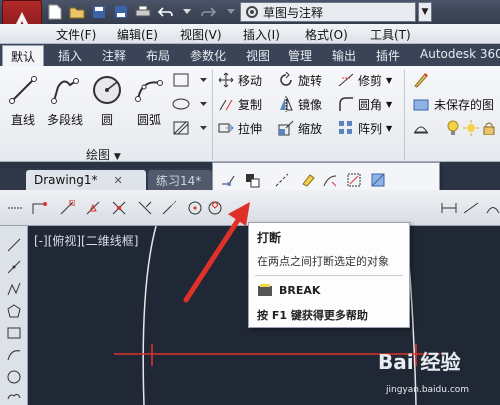 The width and height of the screenshot is (500, 405). Describe the element at coordinates (300, 80) in the screenshot. I see `rotate-tool: 旋转` at that location.